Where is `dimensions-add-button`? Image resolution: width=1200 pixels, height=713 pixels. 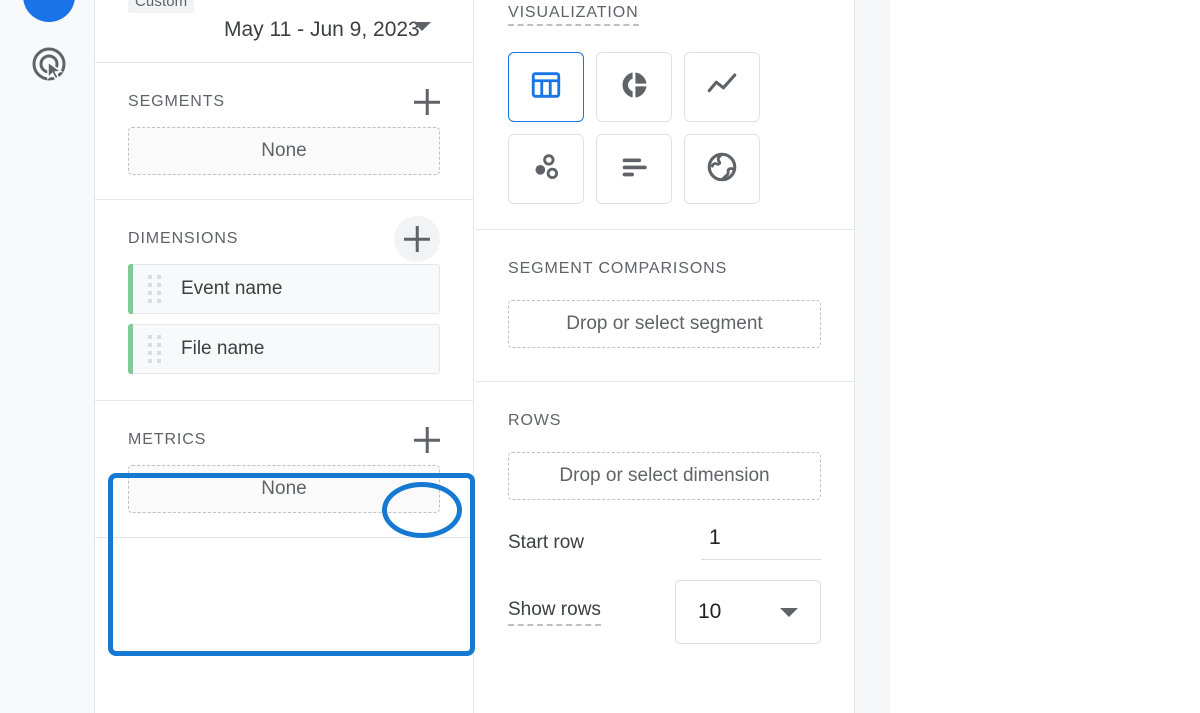
dimensions-add-button is located at coordinates (417, 239).